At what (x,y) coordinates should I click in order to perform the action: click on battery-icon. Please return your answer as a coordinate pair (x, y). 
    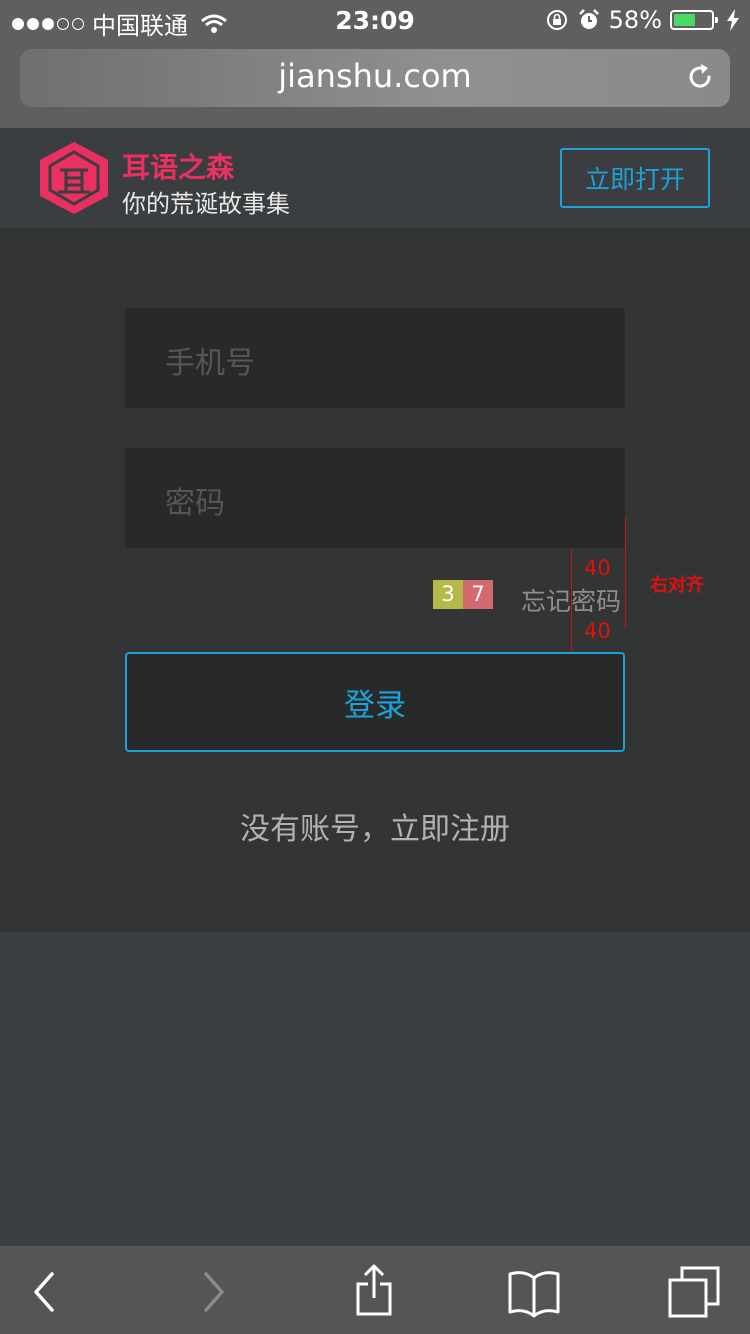
    Looking at the image, I should click on (694, 20).